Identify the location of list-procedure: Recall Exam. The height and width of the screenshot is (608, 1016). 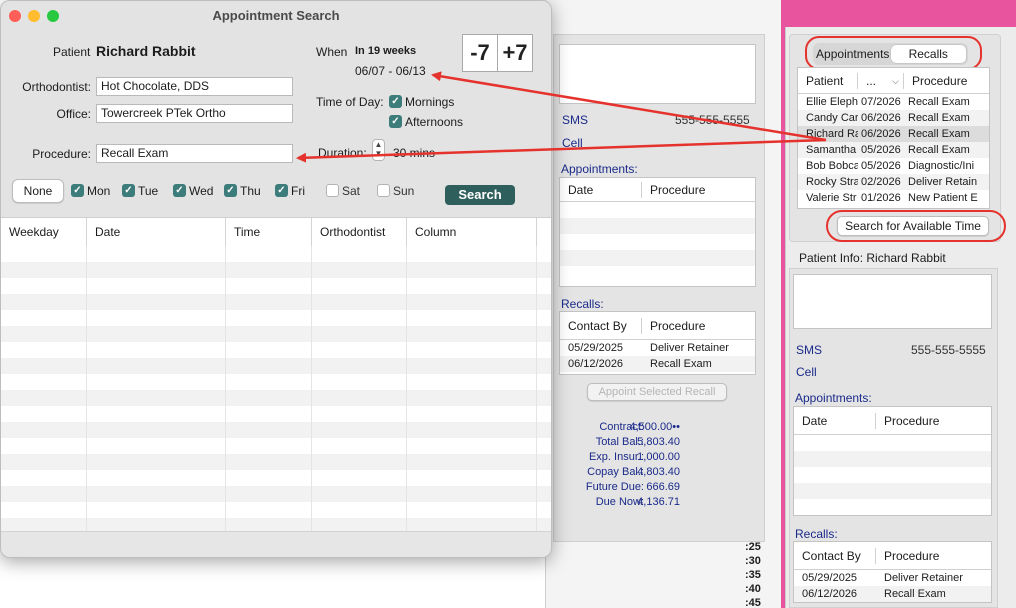
(939, 102).